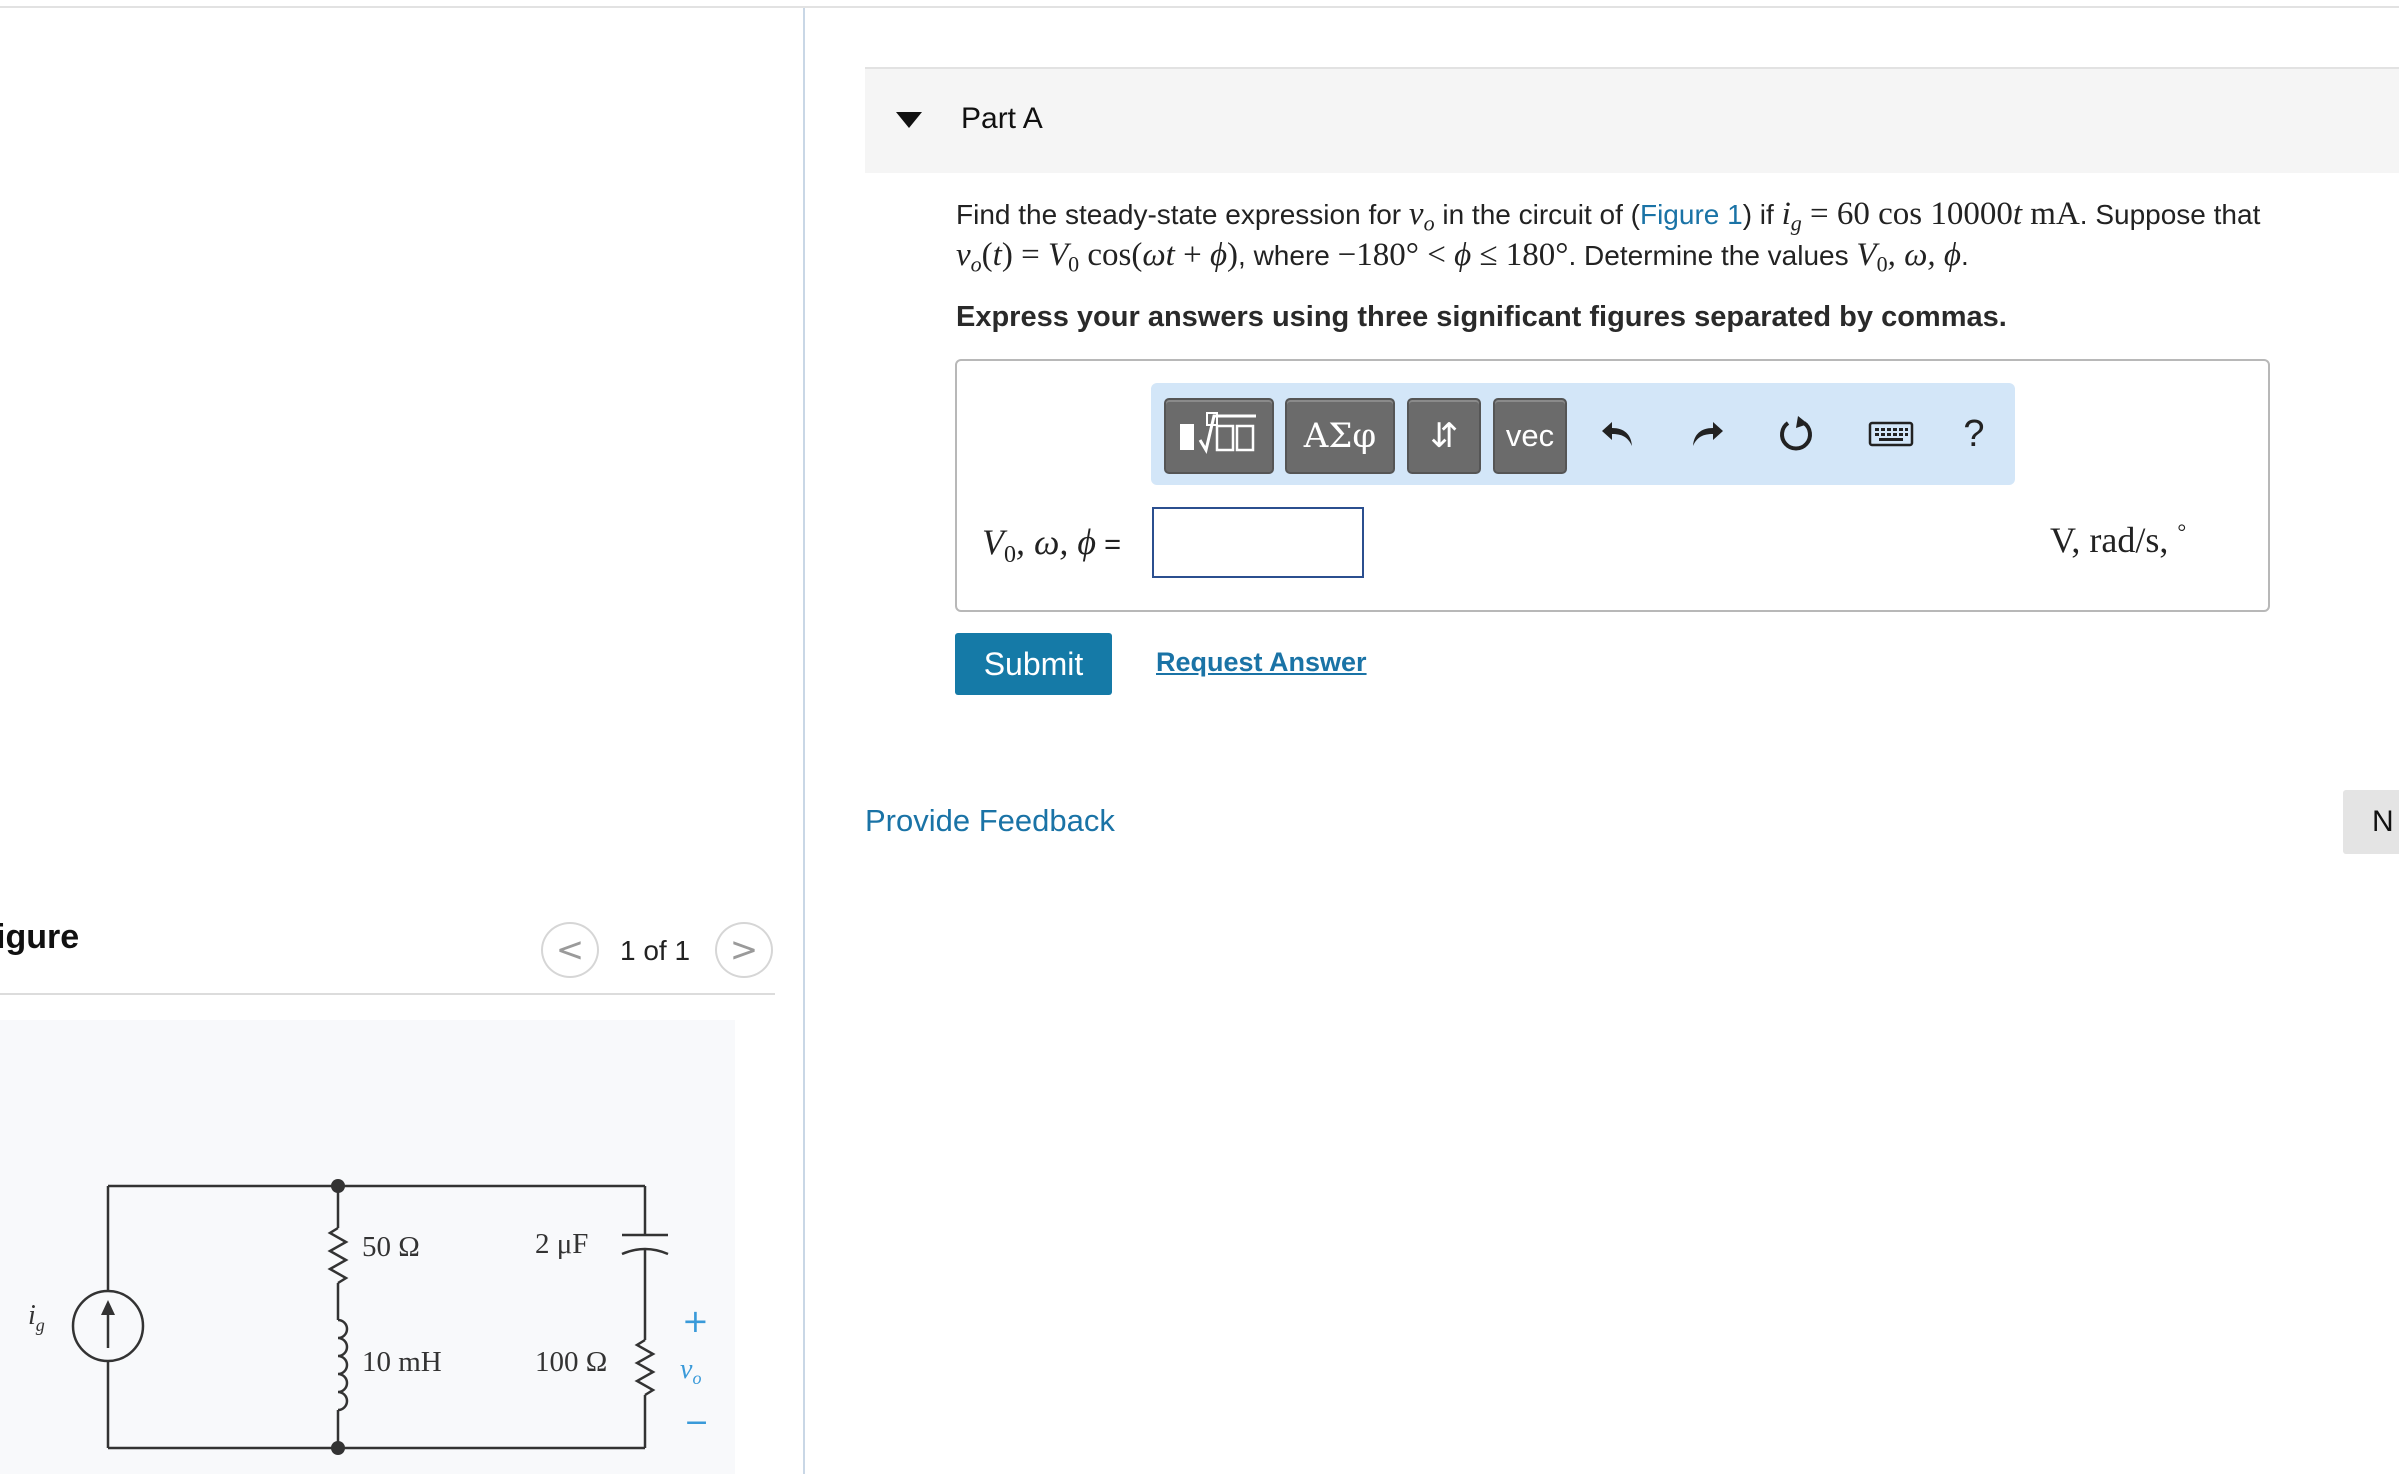 This screenshot has height=1474, width=2399. I want to click on provide-feedback-link: Provide Feedback, so click(990, 821).